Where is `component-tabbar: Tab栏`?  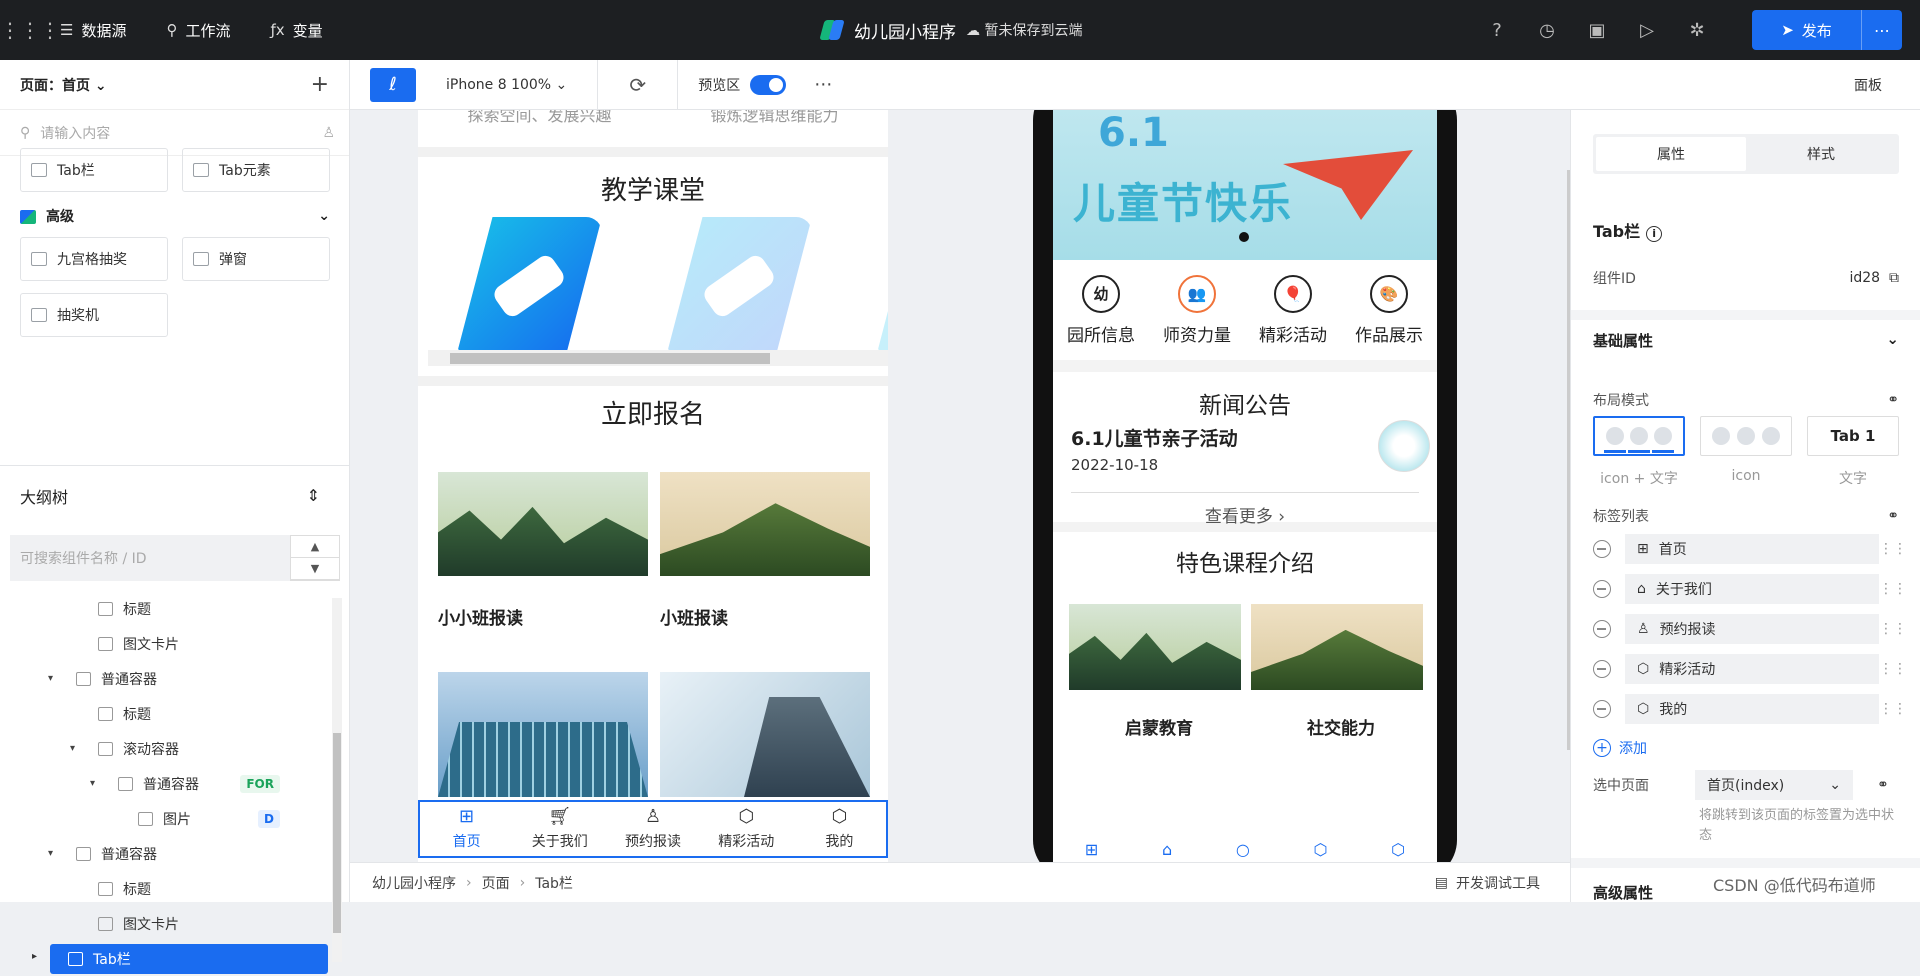 component-tabbar: Tab栏 is located at coordinates (94, 170).